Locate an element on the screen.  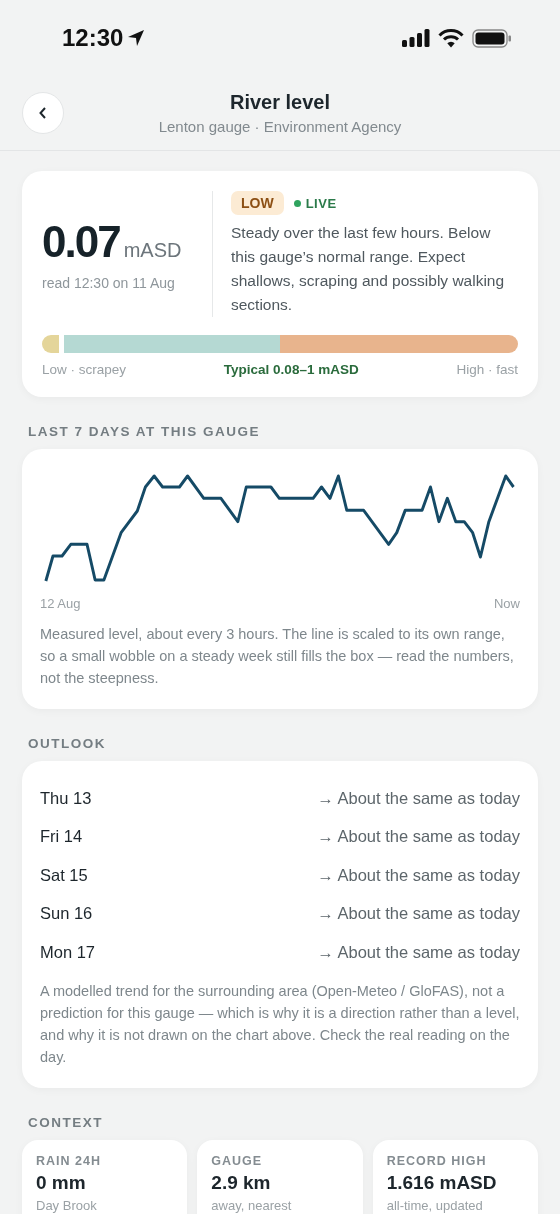
outlook-day: Sun 16 is located at coordinates (66, 914).